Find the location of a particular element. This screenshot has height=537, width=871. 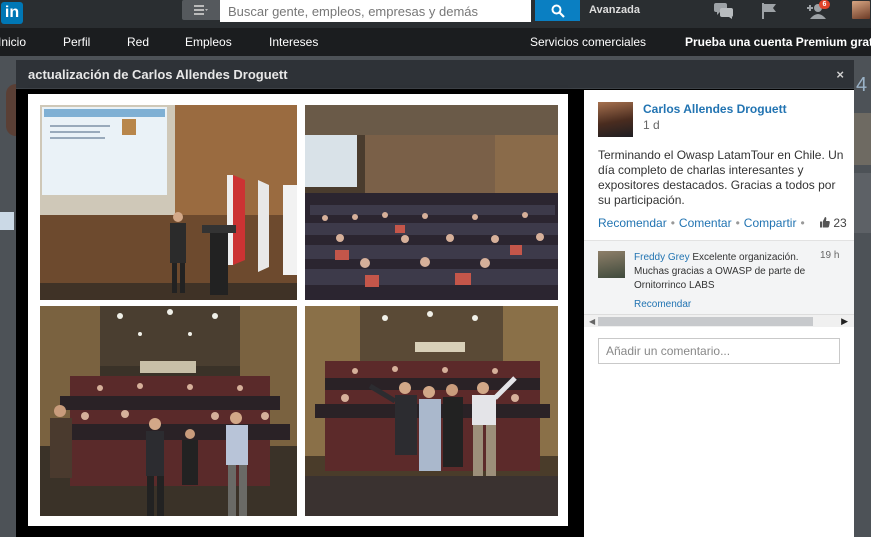

messages-icon is located at coordinates (723, 11).